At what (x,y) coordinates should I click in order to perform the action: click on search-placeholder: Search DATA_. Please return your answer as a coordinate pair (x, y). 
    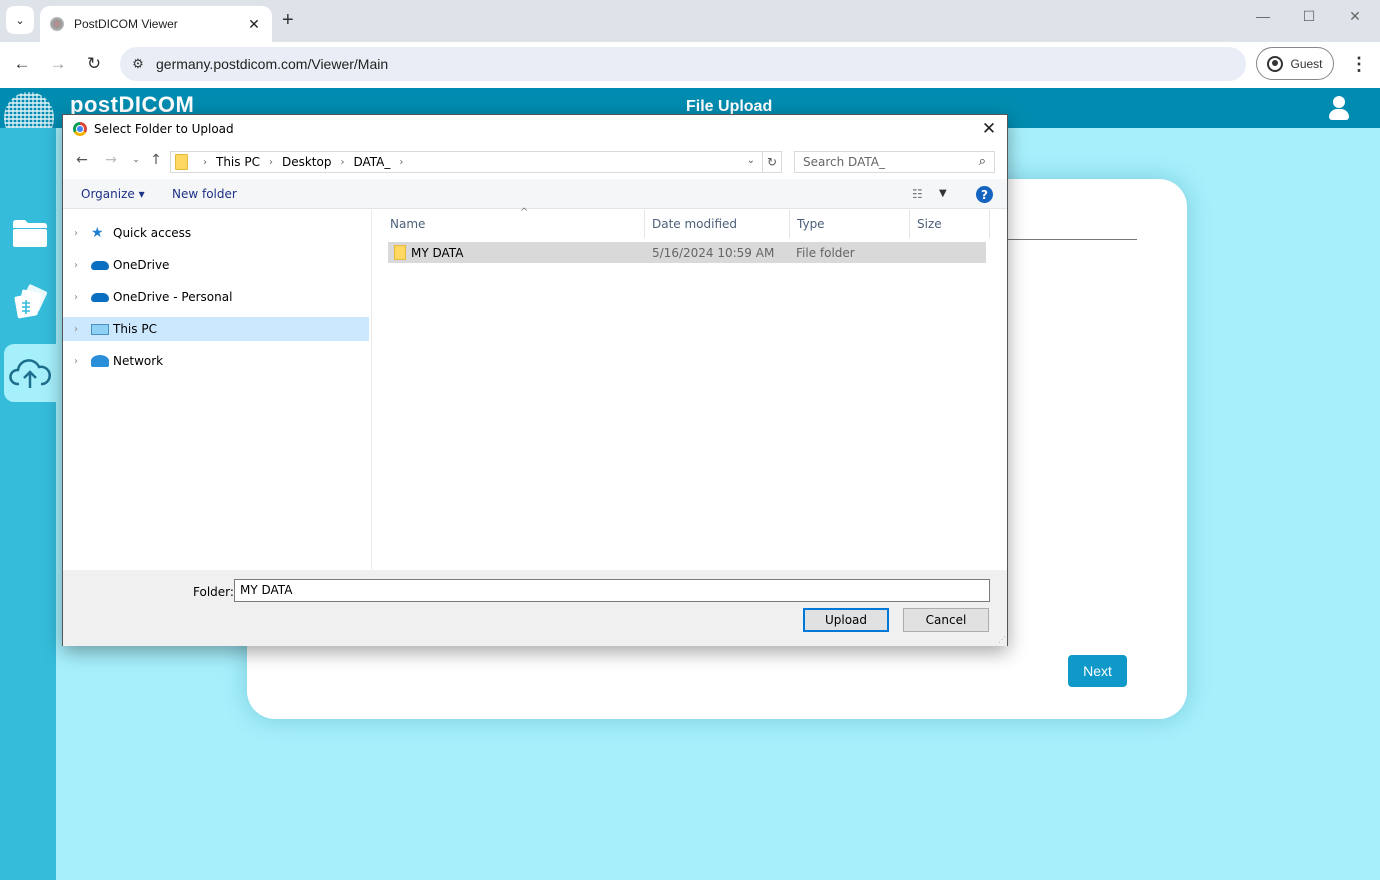
    Looking at the image, I should click on (844, 162).